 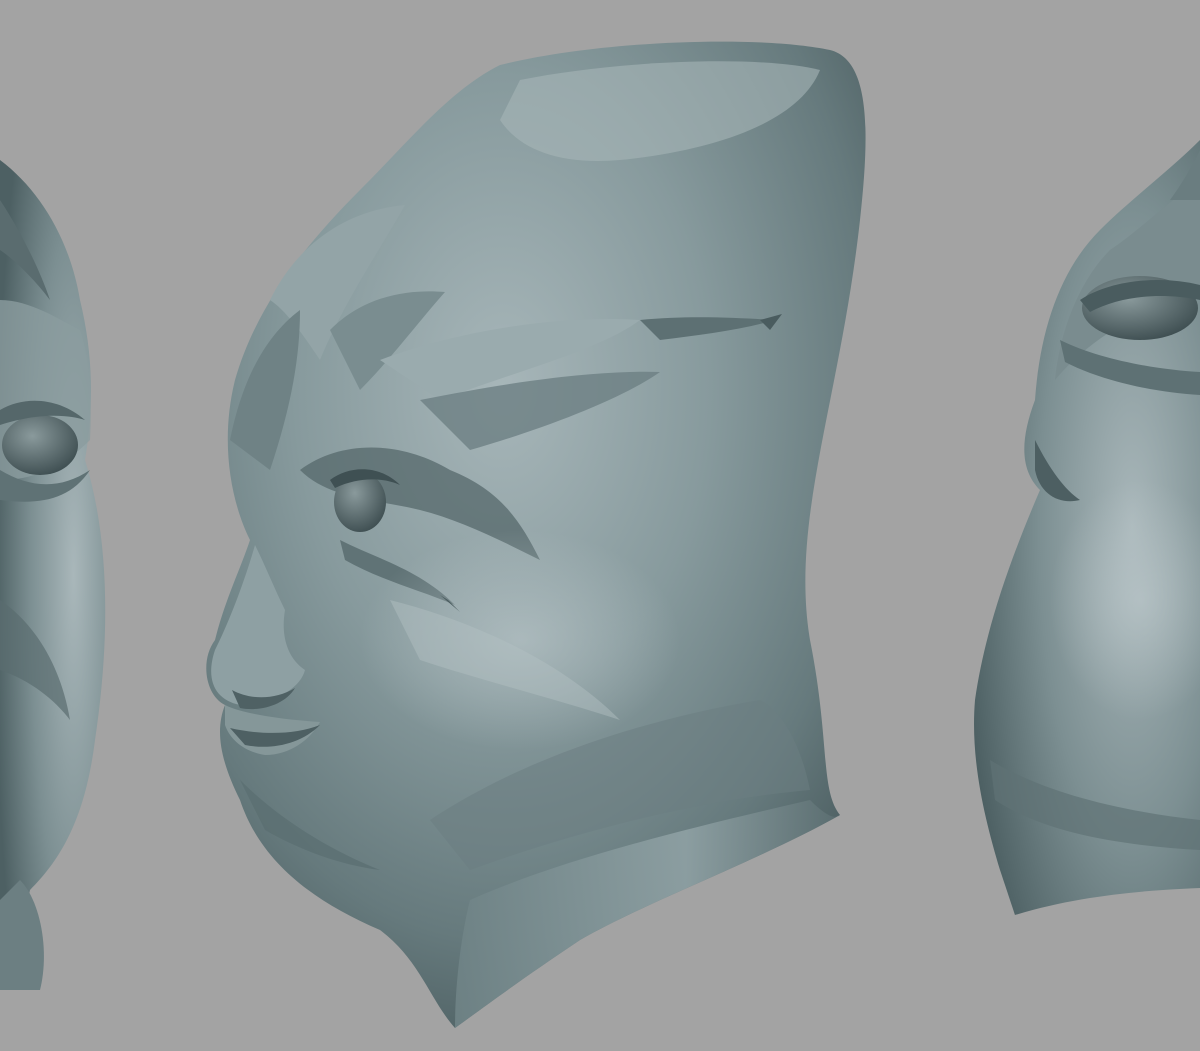 I want to click on left-head-view, so click(x=53, y=575).